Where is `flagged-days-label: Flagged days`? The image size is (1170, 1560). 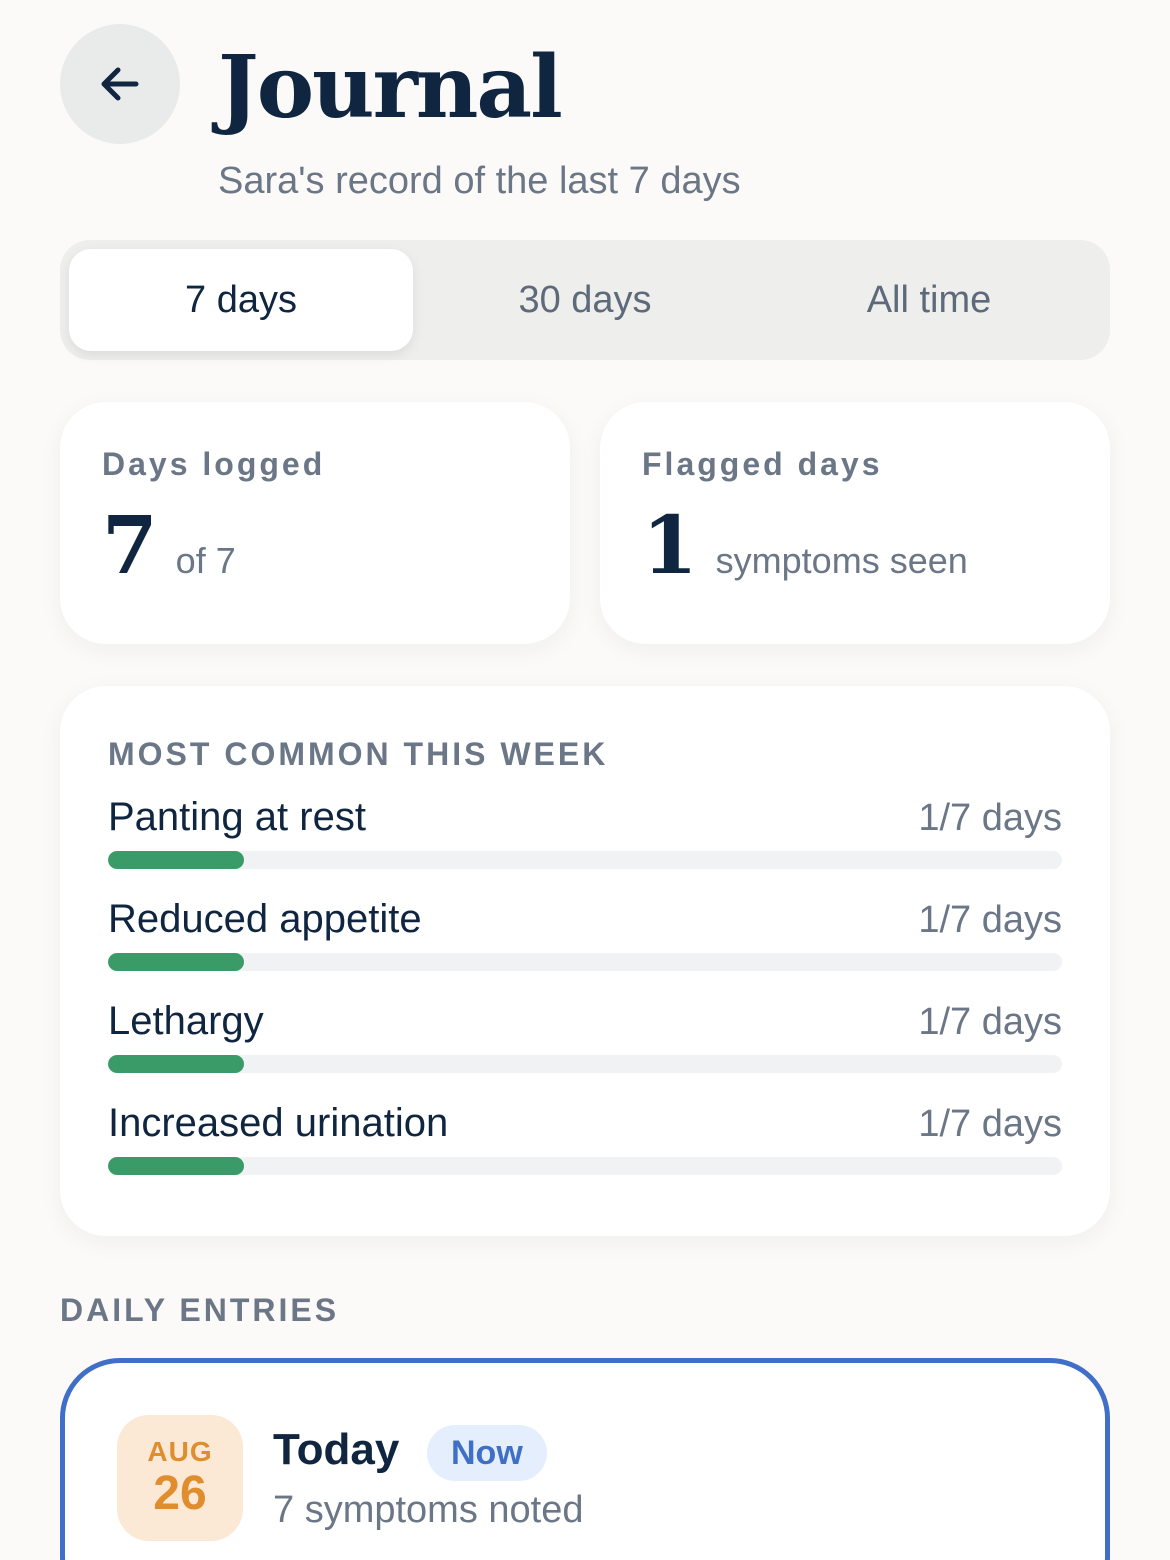 flagged-days-label: Flagged days is located at coordinates (762, 464).